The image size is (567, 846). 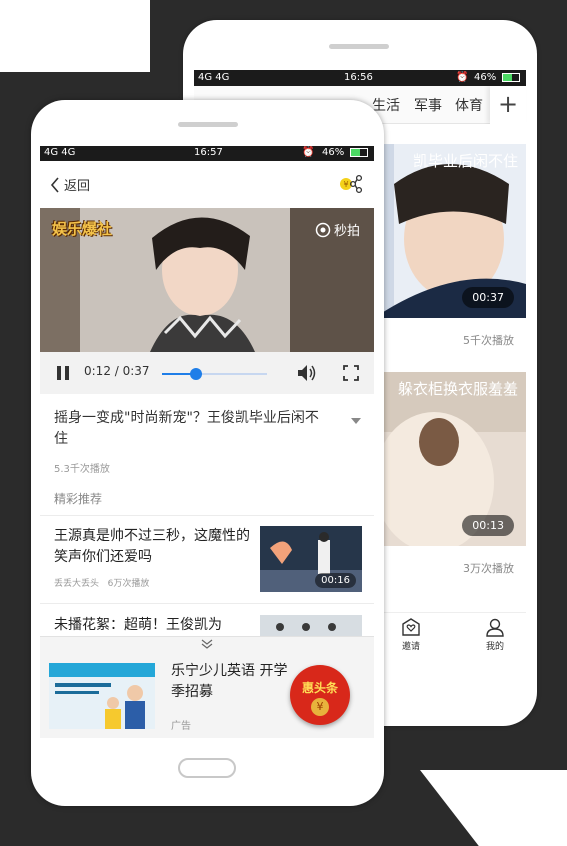 What do you see at coordinates (469, 105) in the screenshot?
I see `tab-sports: 体育` at bounding box center [469, 105].